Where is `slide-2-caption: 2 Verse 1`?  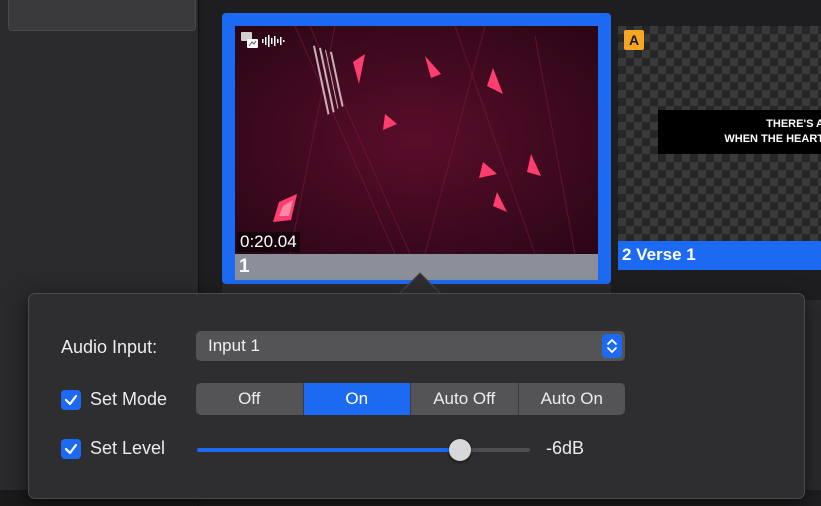 slide-2-caption: 2 Verse 1 is located at coordinates (719, 255).